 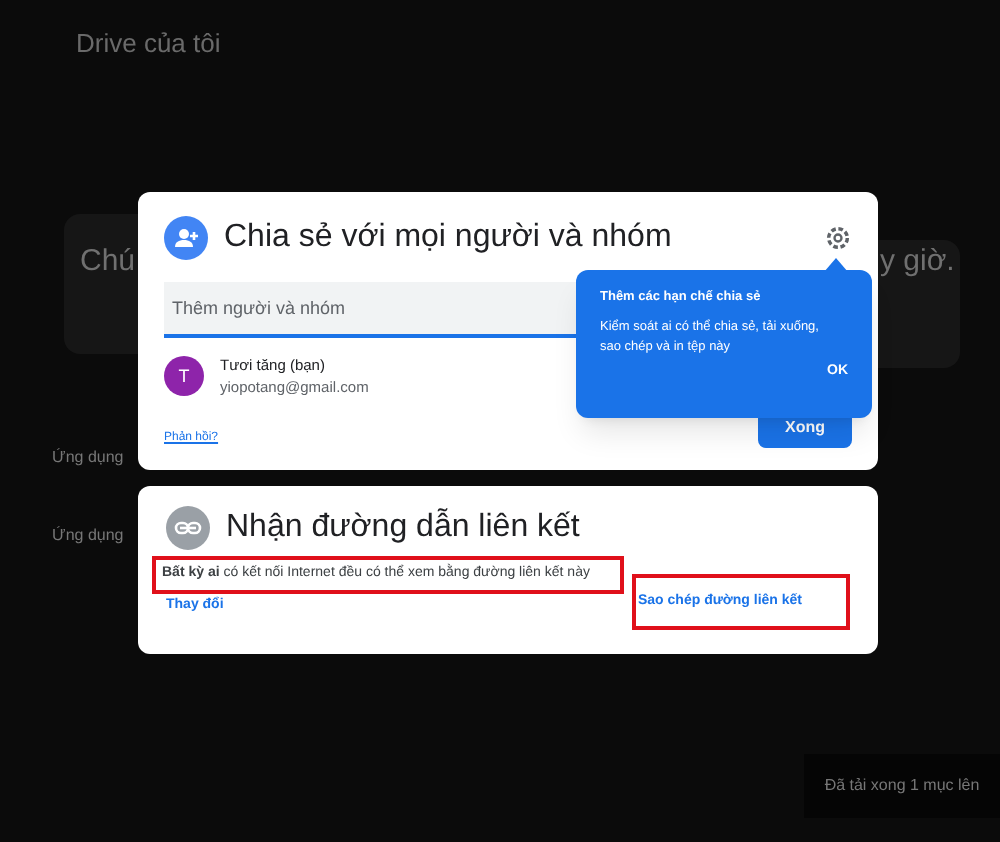 I want to click on dialog-title: Chia sẻ với mọi người và nhóm, so click(x=448, y=238).